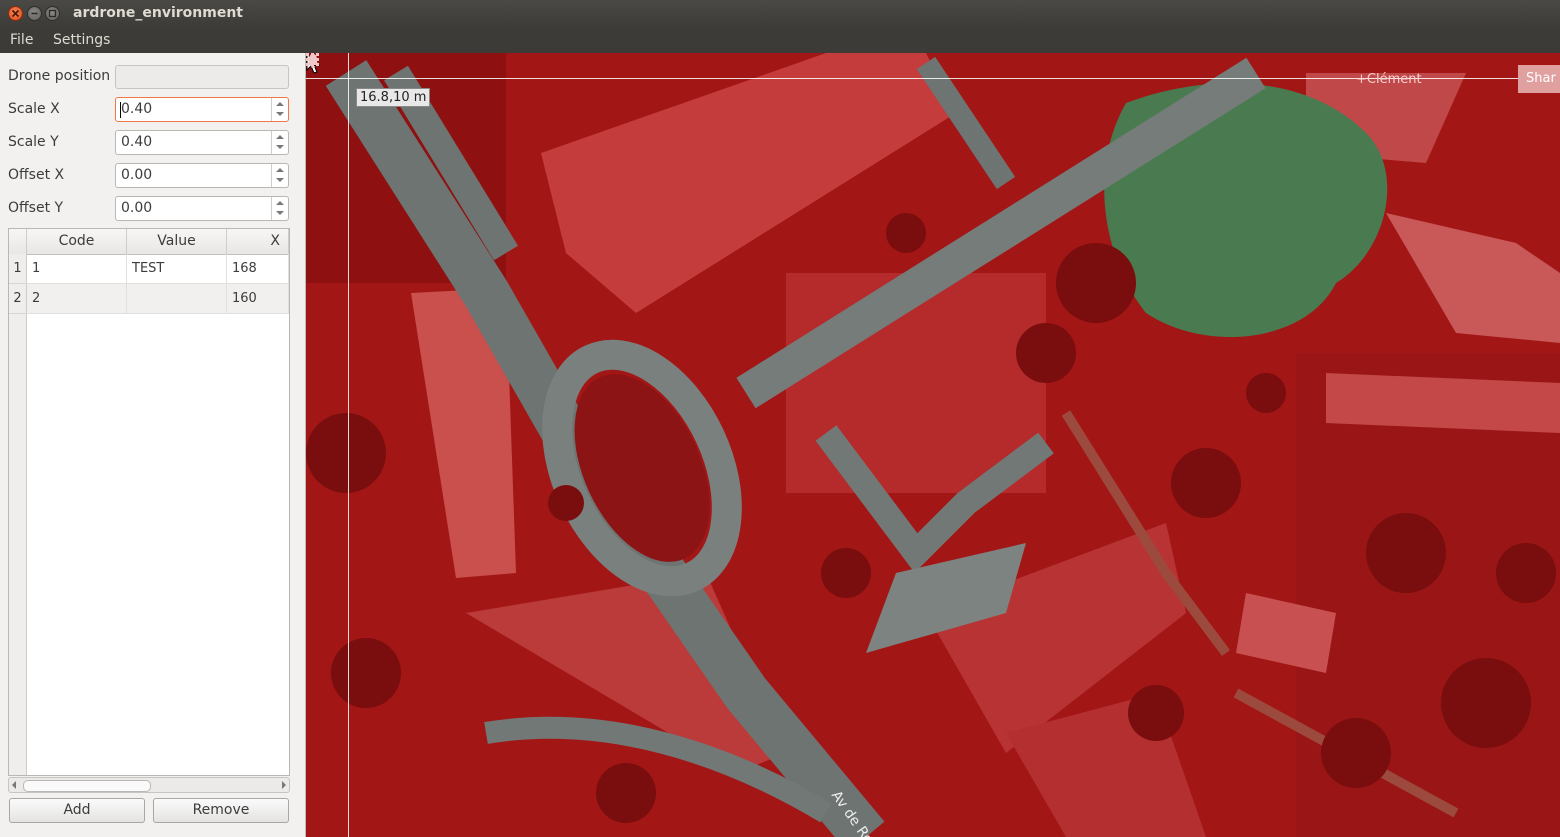 Image resolution: width=1560 pixels, height=837 pixels. I want to click on table-header: Code Value X, so click(149, 242).